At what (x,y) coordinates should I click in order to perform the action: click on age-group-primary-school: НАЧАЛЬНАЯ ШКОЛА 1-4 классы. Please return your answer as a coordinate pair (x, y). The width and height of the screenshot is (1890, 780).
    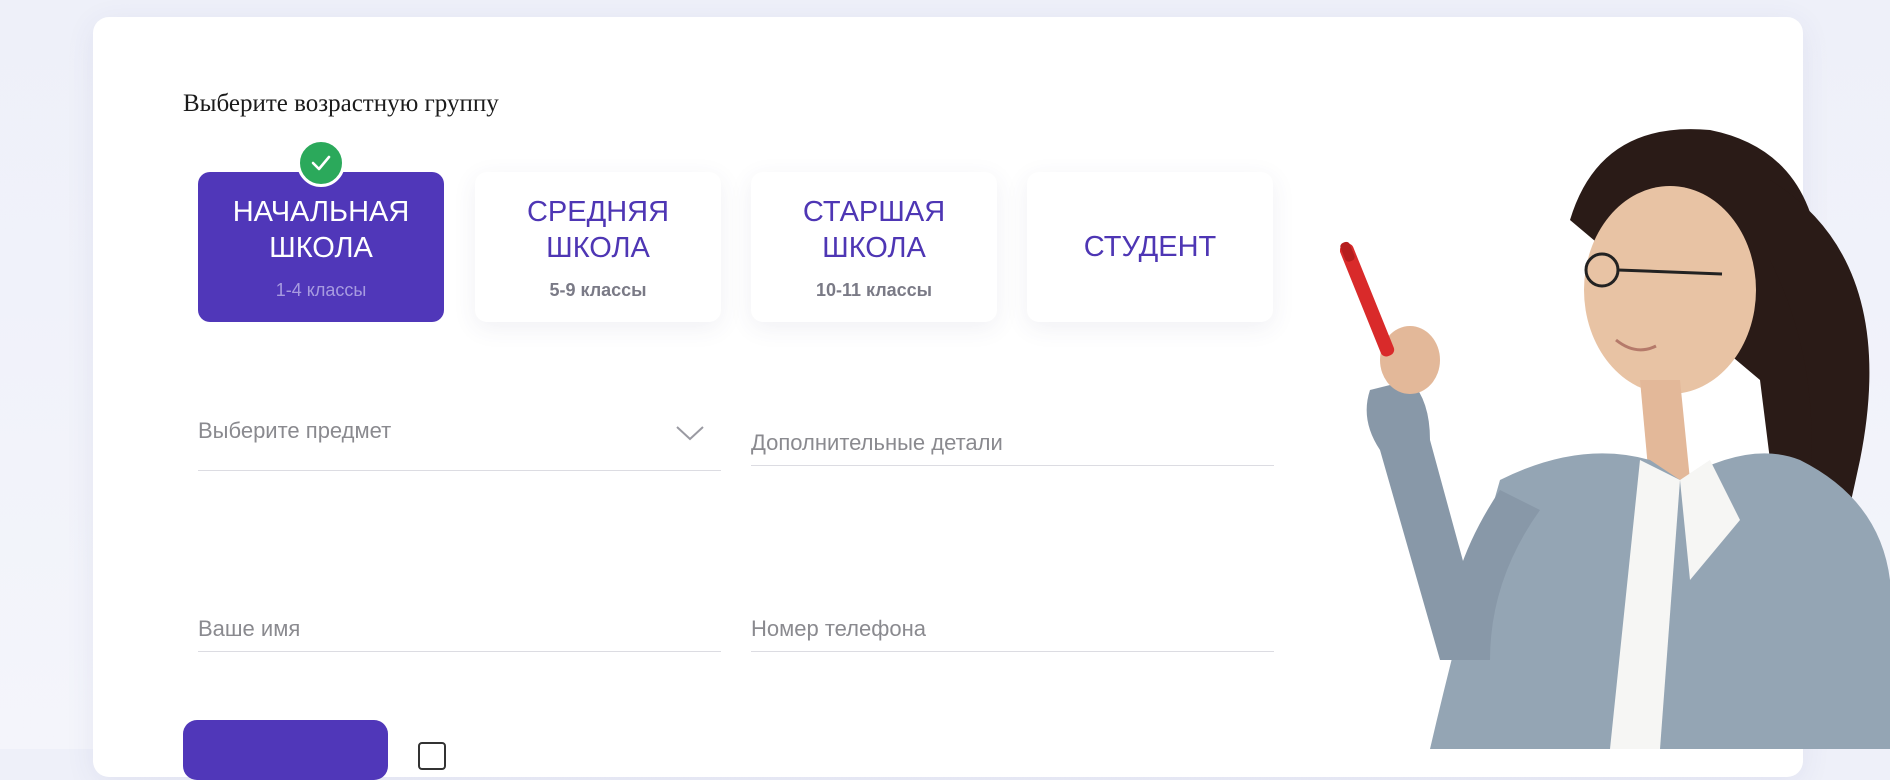
    Looking at the image, I should click on (321, 247).